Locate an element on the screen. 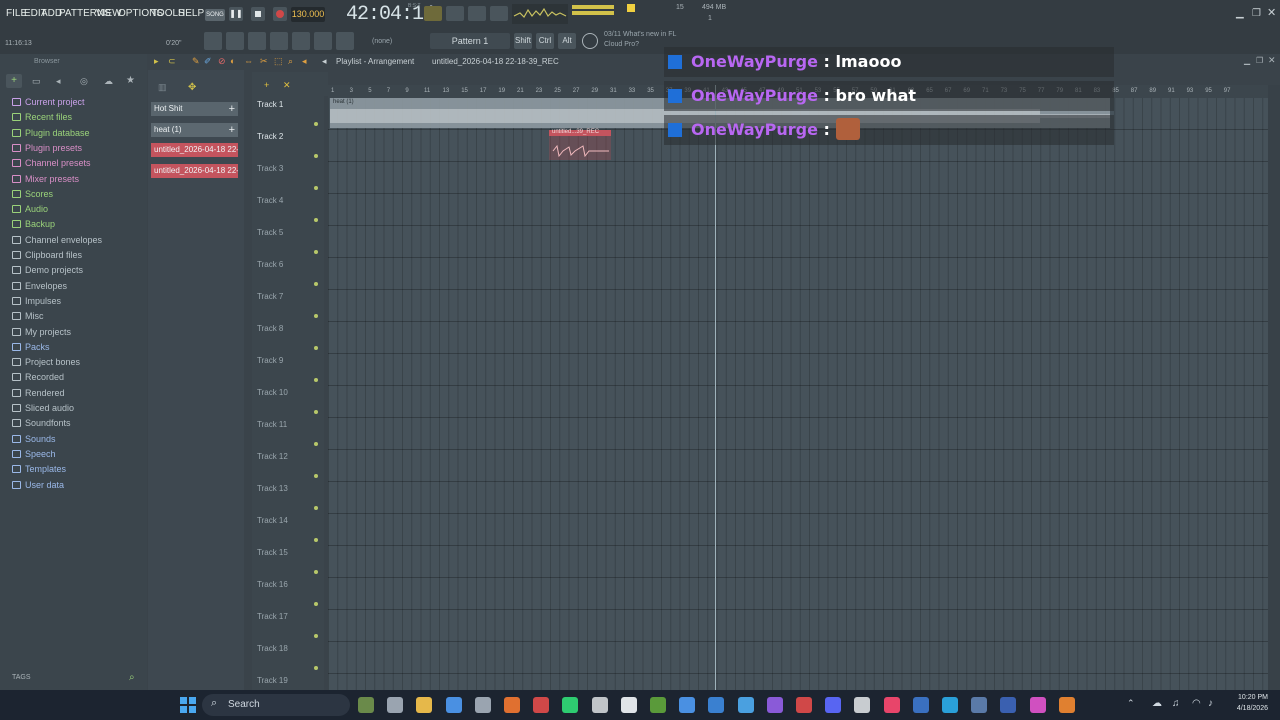 The width and height of the screenshot is (1280, 720). delete-icon: ⊘ is located at coordinates (222, 61).